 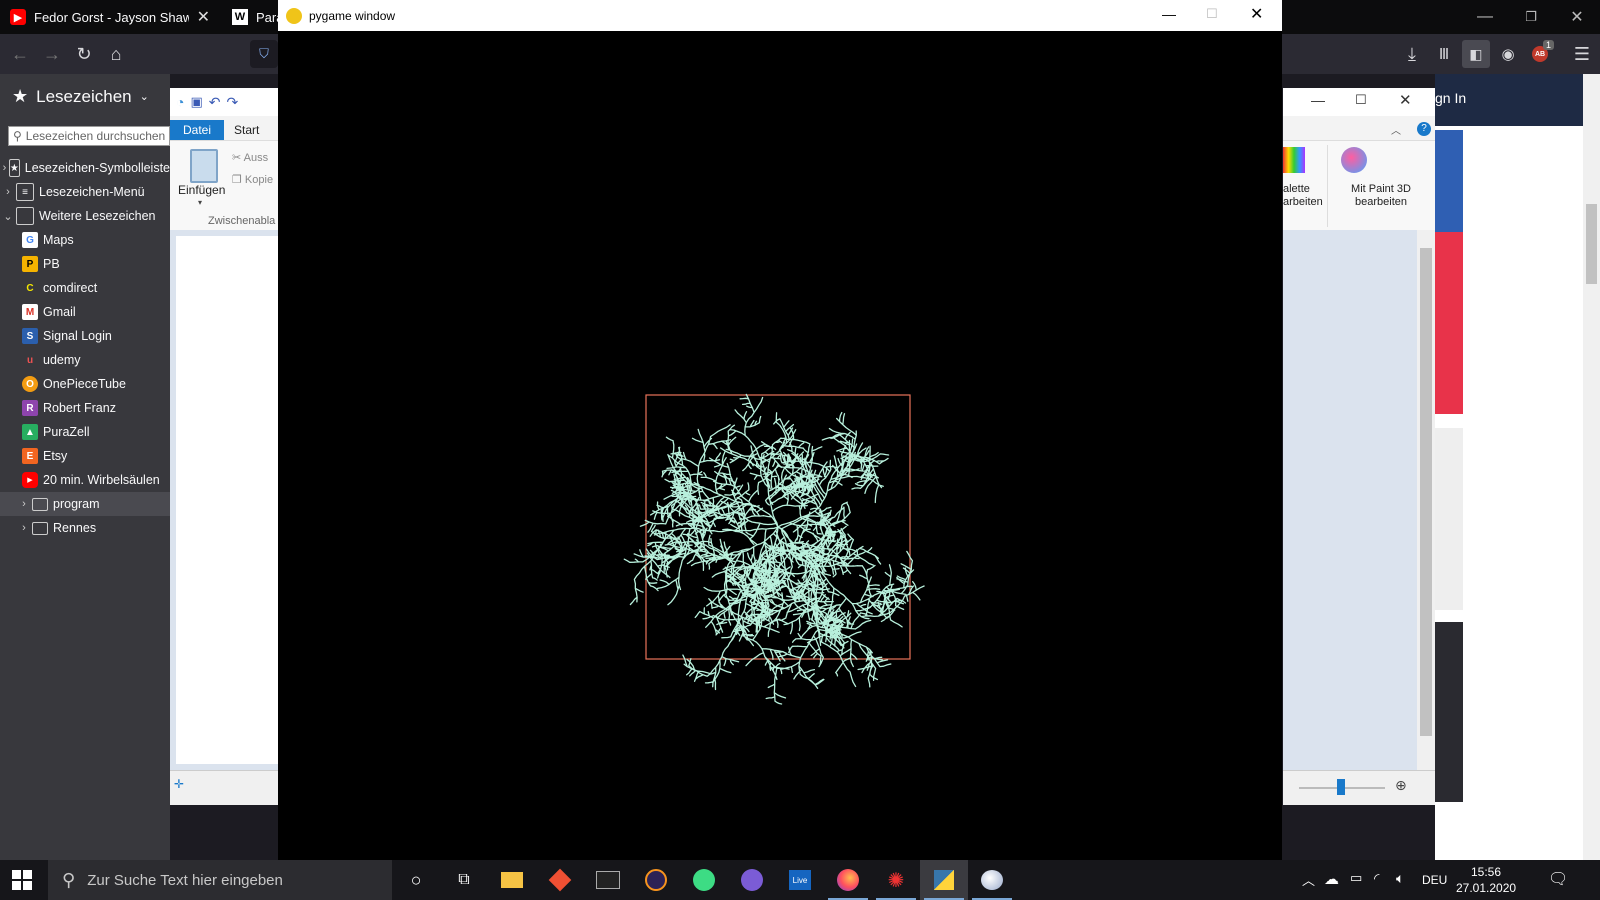 I want to click on copy-button: ❐ Kopie, so click(x=252, y=179).